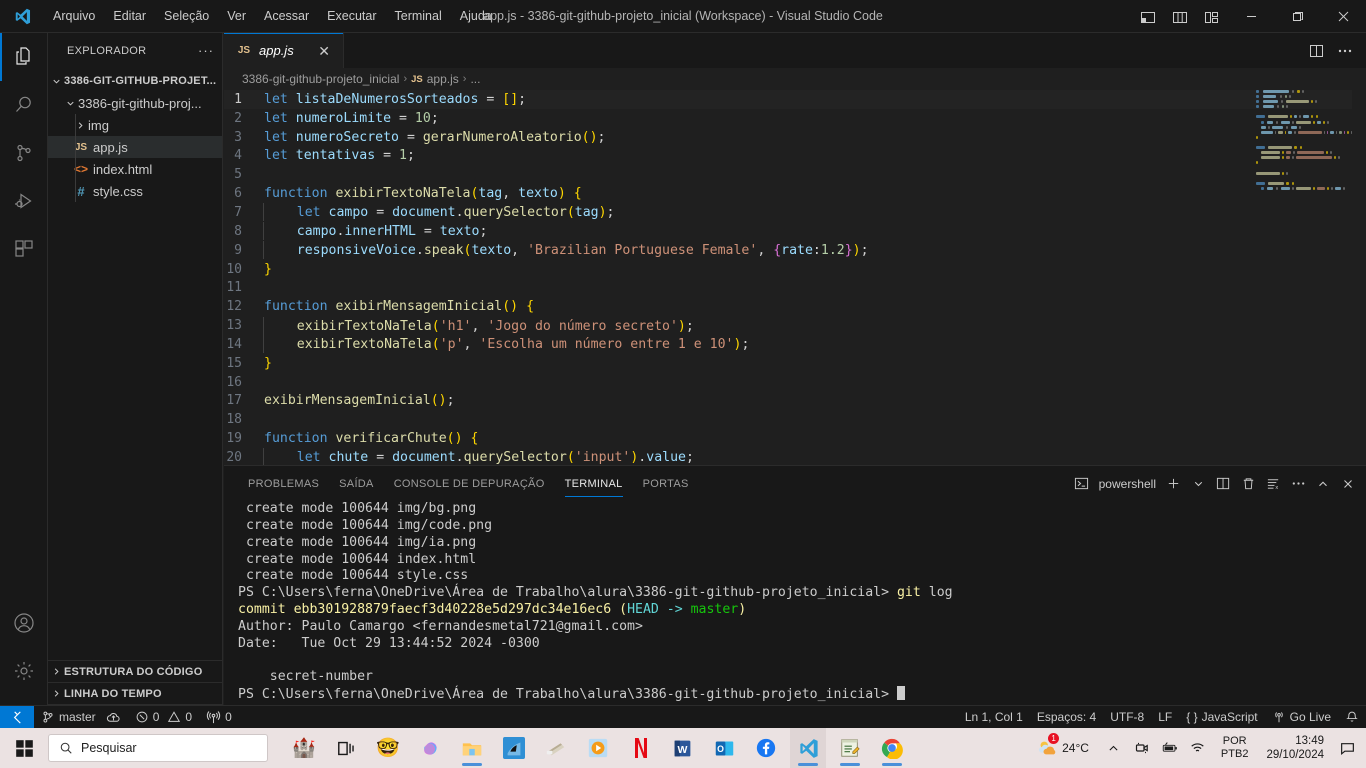 This screenshot has height=768, width=1366. What do you see at coordinates (388, 748) in the screenshot?
I see `taskbar-emoji-app-icon: 🤓` at bounding box center [388, 748].